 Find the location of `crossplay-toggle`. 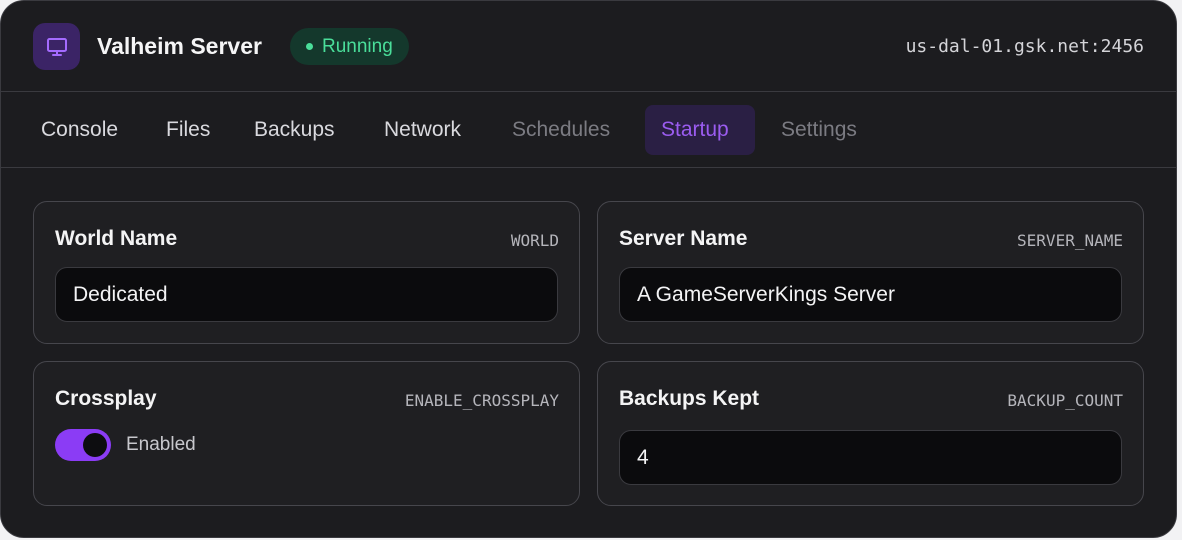

crossplay-toggle is located at coordinates (83, 445).